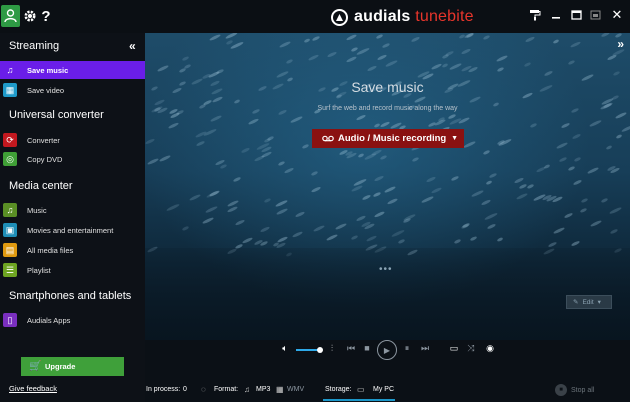  What do you see at coordinates (295, 389) in the screenshot?
I see `format-wmv: WMV` at bounding box center [295, 389].